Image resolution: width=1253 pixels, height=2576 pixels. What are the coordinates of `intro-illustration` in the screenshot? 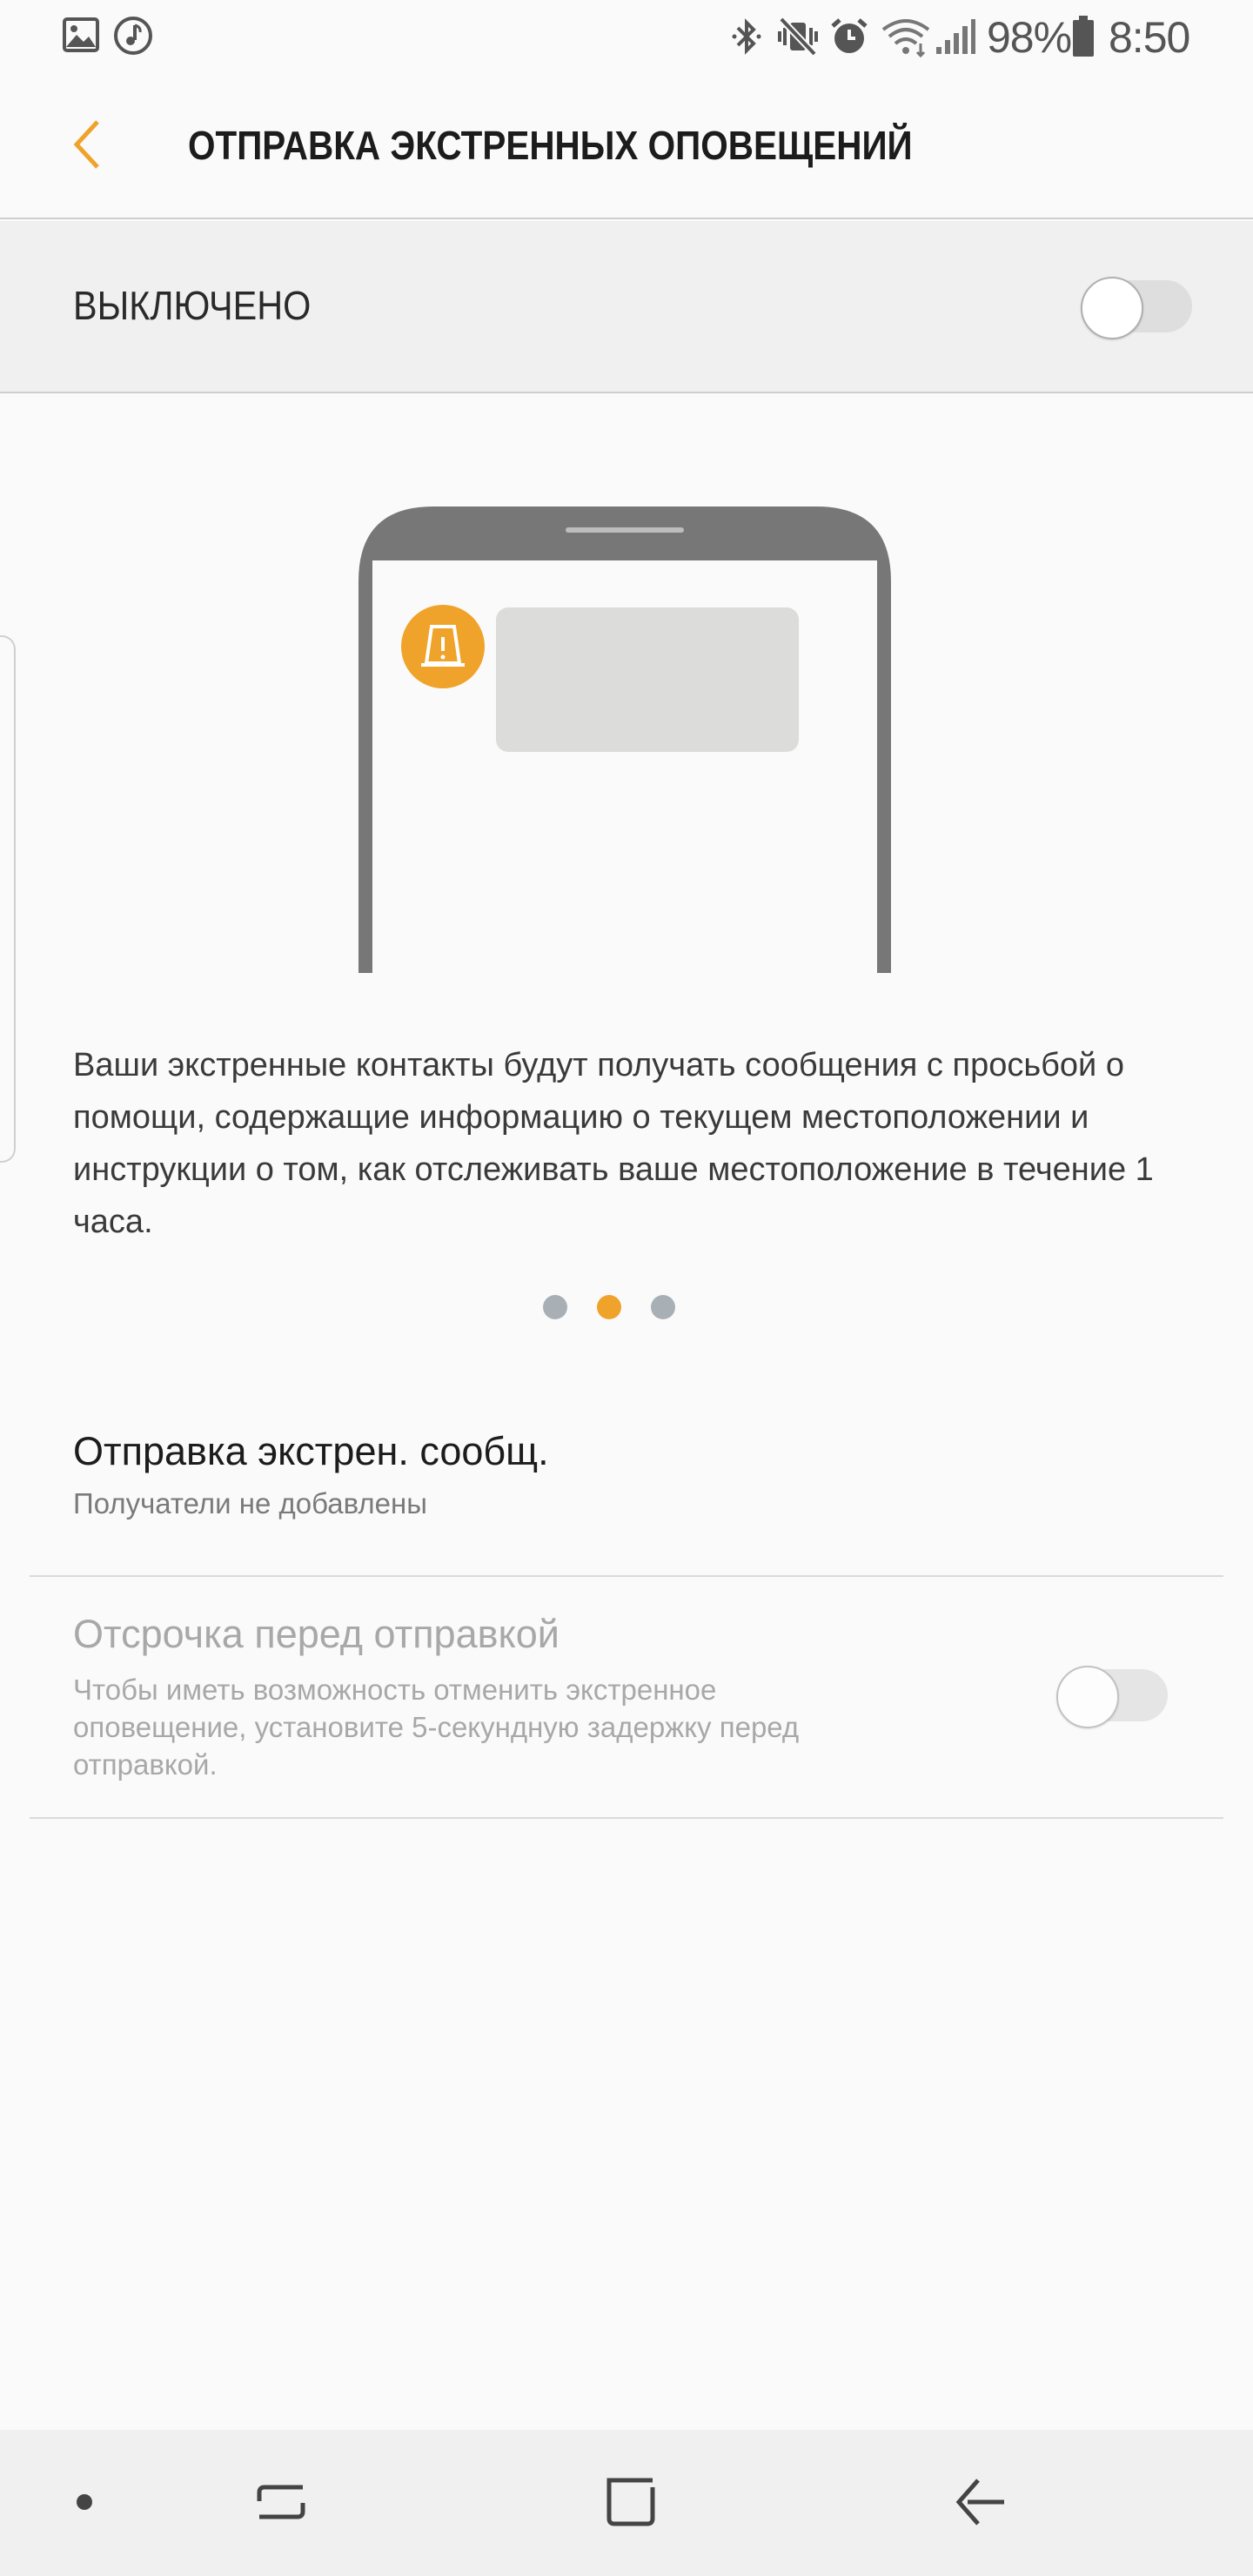 It's located at (624, 738).